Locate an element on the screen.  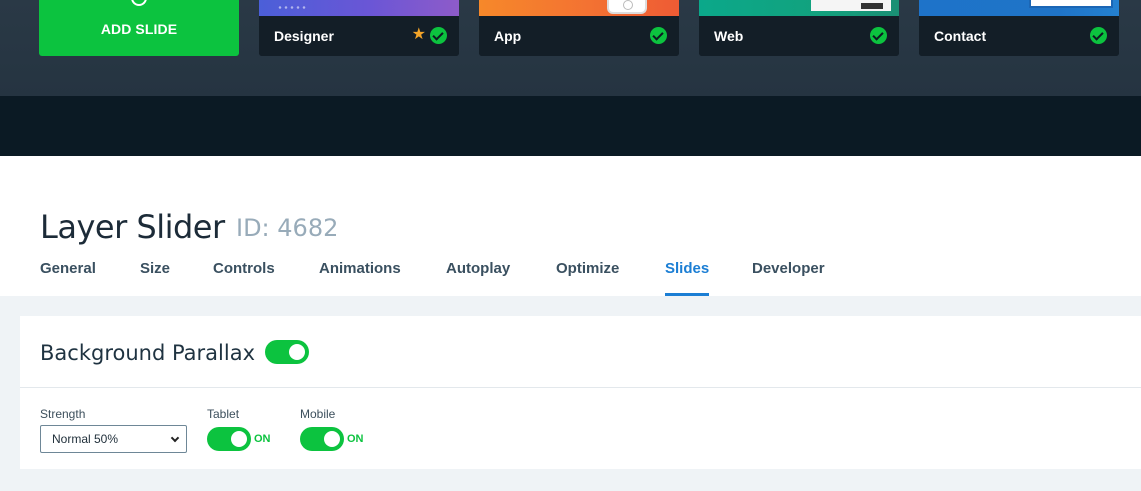
tab-slides: Slides is located at coordinates (687, 278).